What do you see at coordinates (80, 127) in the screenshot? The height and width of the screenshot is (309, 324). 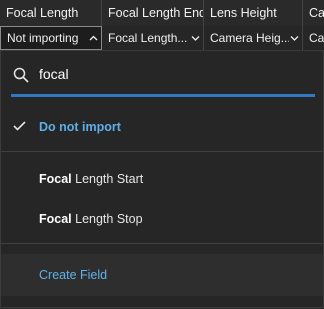 I see `option-label: Do not import` at bounding box center [80, 127].